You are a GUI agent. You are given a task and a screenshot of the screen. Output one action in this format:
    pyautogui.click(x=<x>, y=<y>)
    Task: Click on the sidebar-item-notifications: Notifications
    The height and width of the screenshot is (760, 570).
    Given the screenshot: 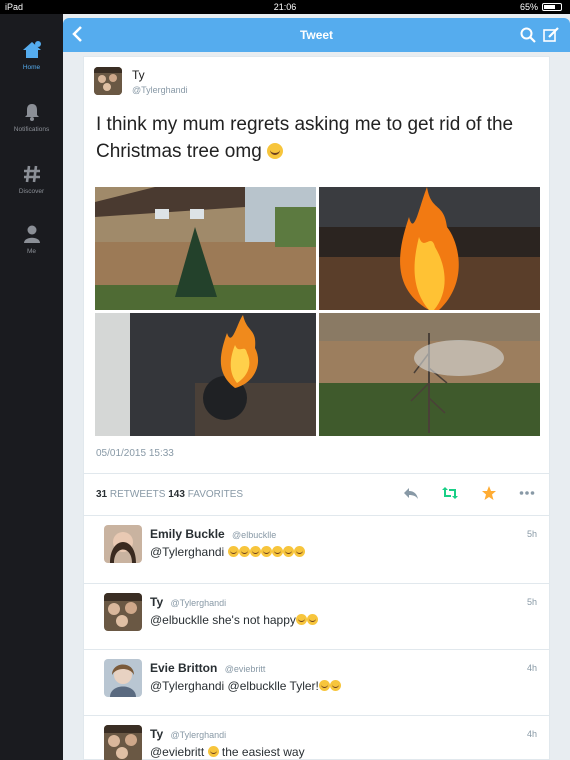 What is the action you would take?
    pyautogui.click(x=31, y=117)
    